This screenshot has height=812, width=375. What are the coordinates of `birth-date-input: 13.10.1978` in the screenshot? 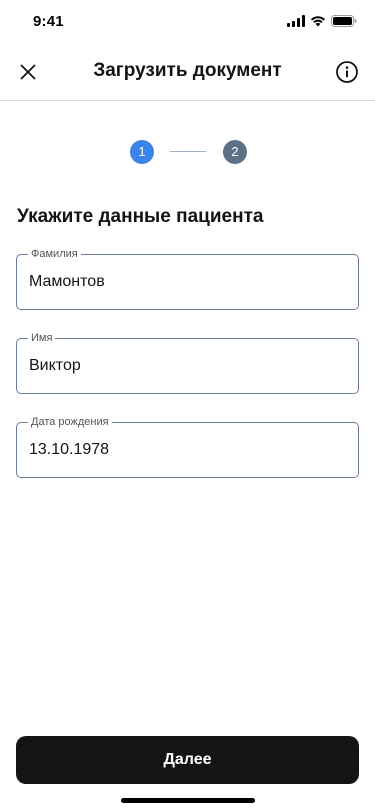 It's located at (187, 450).